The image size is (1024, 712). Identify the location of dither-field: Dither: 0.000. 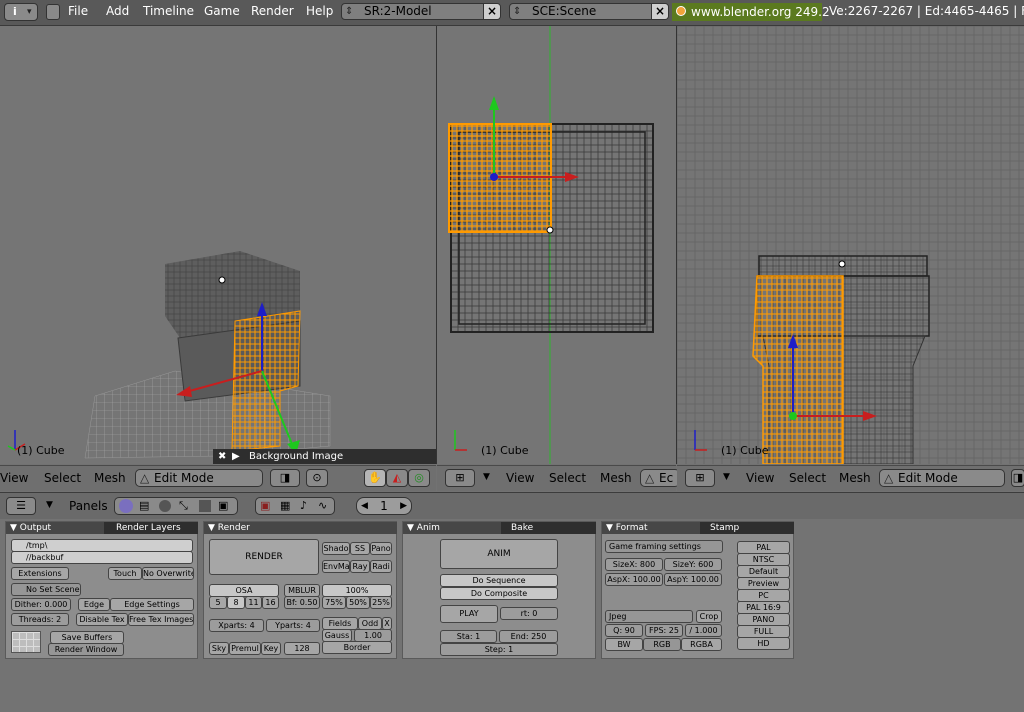
(41, 604).